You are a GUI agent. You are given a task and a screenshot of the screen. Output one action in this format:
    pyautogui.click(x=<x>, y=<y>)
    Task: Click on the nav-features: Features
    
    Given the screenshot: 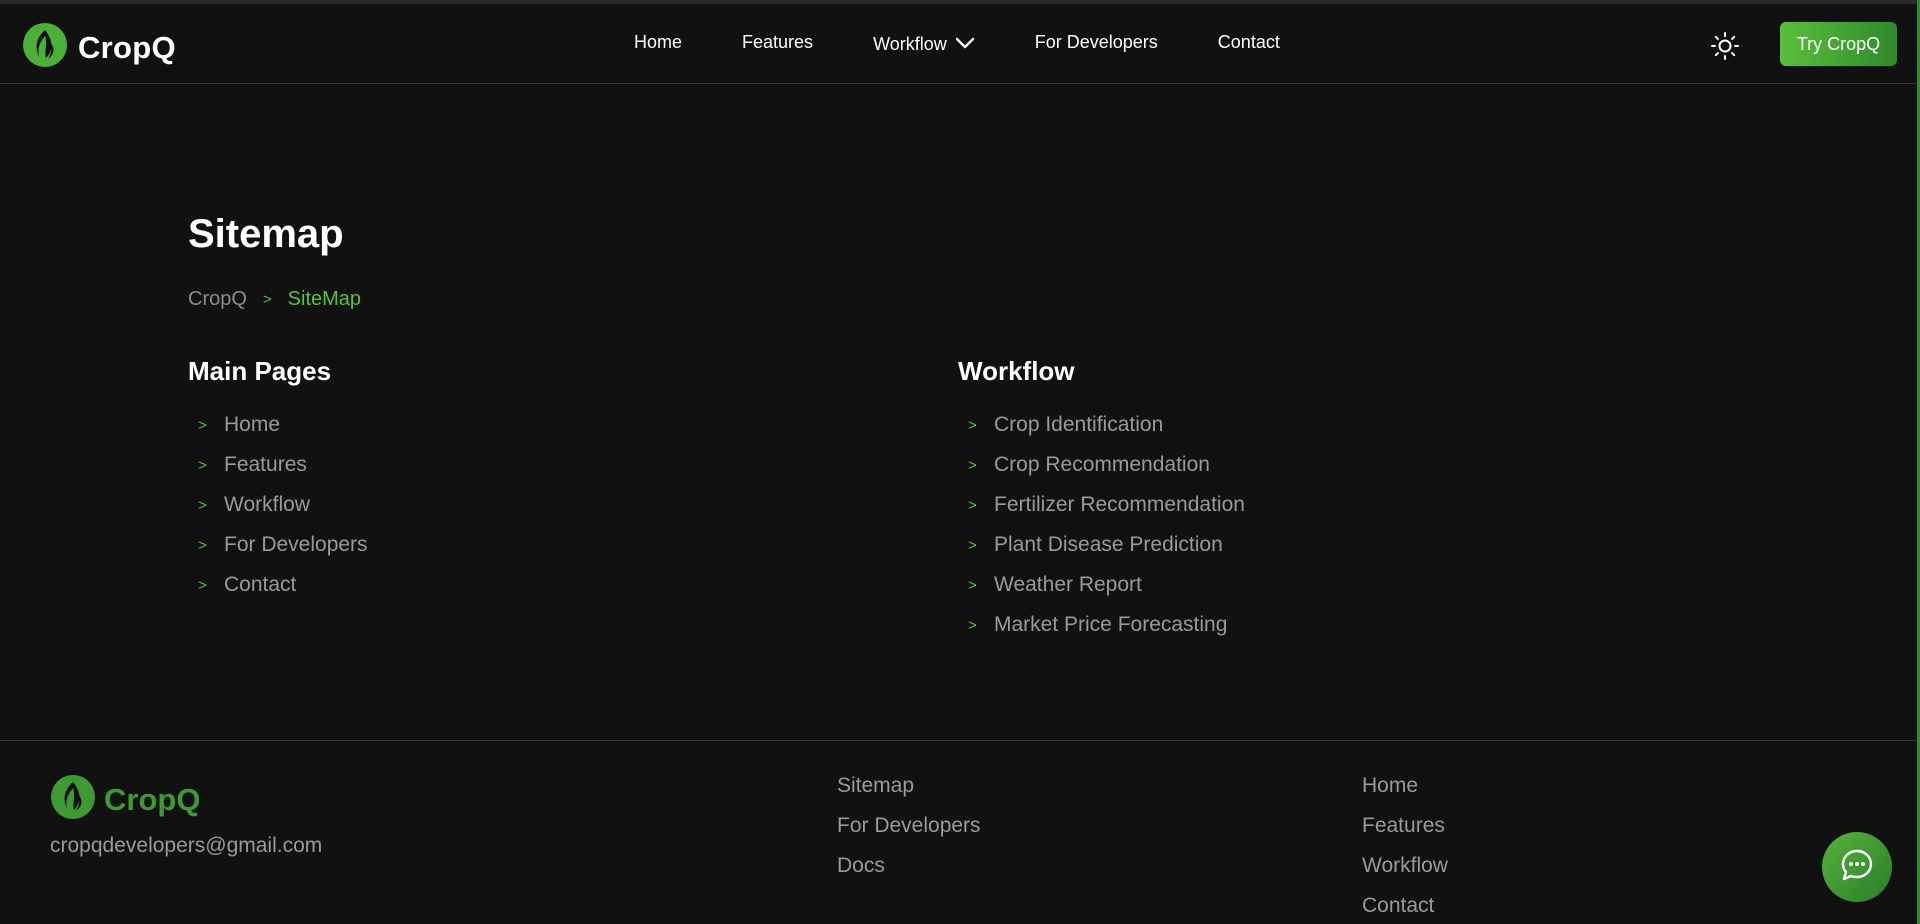 What is the action you would take?
    pyautogui.click(x=777, y=42)
    